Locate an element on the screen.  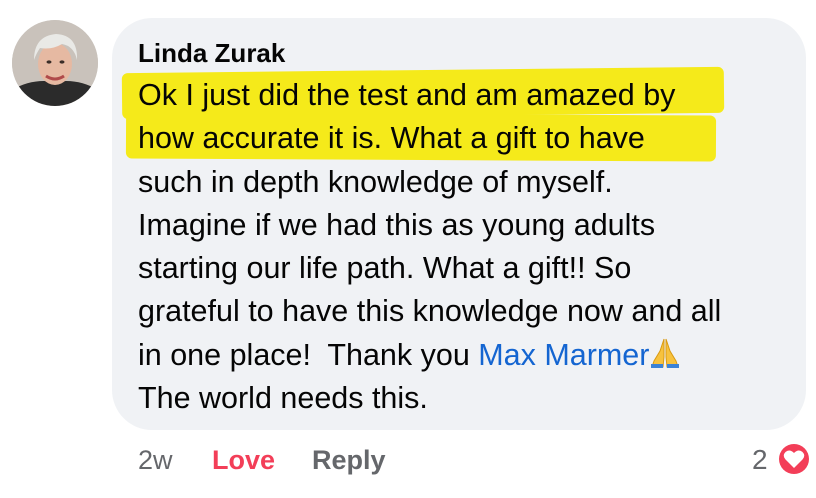
avatar-photo is located at coordinates (55, 63).